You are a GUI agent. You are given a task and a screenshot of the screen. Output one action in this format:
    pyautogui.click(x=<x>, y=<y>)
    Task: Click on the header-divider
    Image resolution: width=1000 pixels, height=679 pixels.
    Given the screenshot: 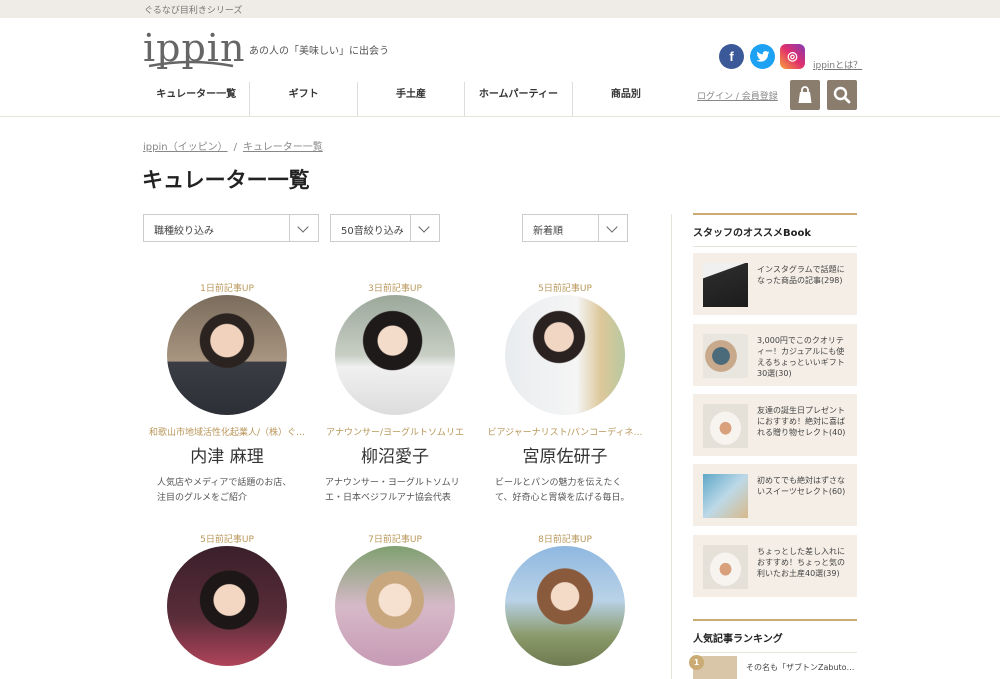 What is the action you would take?
    pyautogui.click(x=500, y=116)
    